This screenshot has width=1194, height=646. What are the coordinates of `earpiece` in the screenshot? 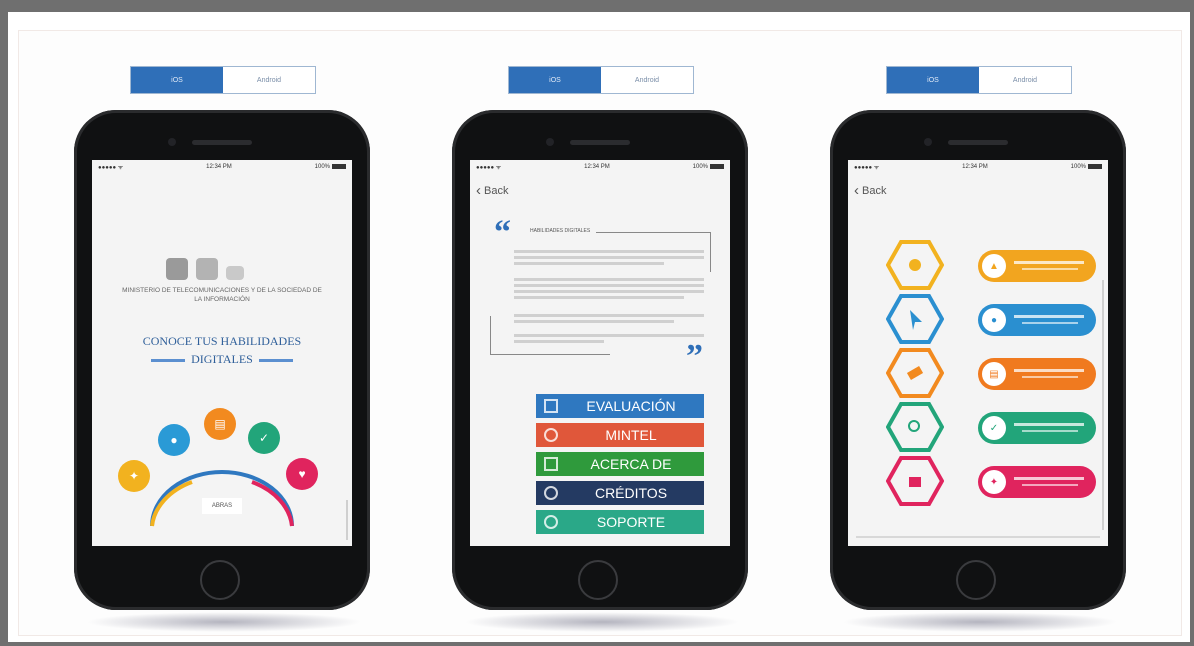 It's located at (222, 142).